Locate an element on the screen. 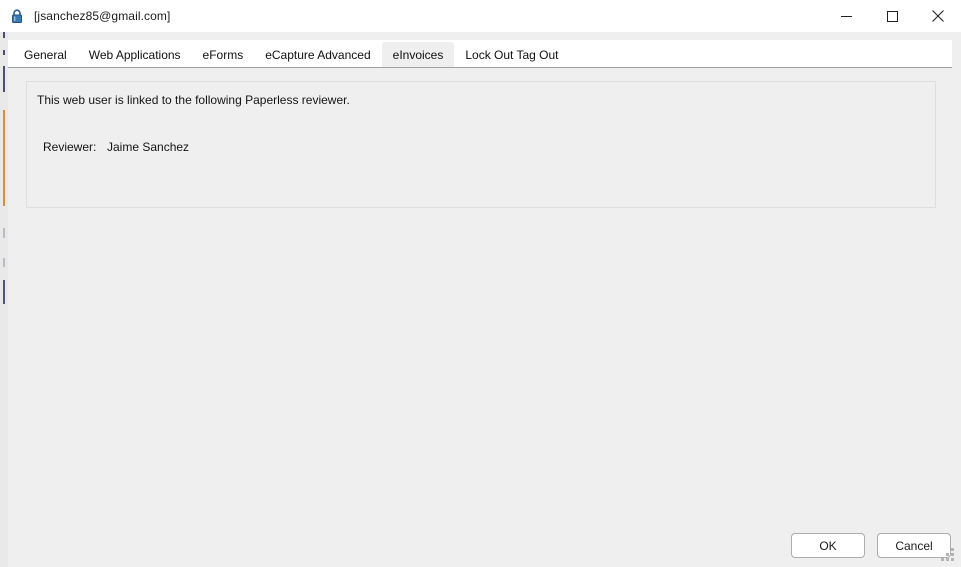 The image size is (961, 567). tab-ecapture-advanced: eCapture Advanced is located at coordinates (317, 54).